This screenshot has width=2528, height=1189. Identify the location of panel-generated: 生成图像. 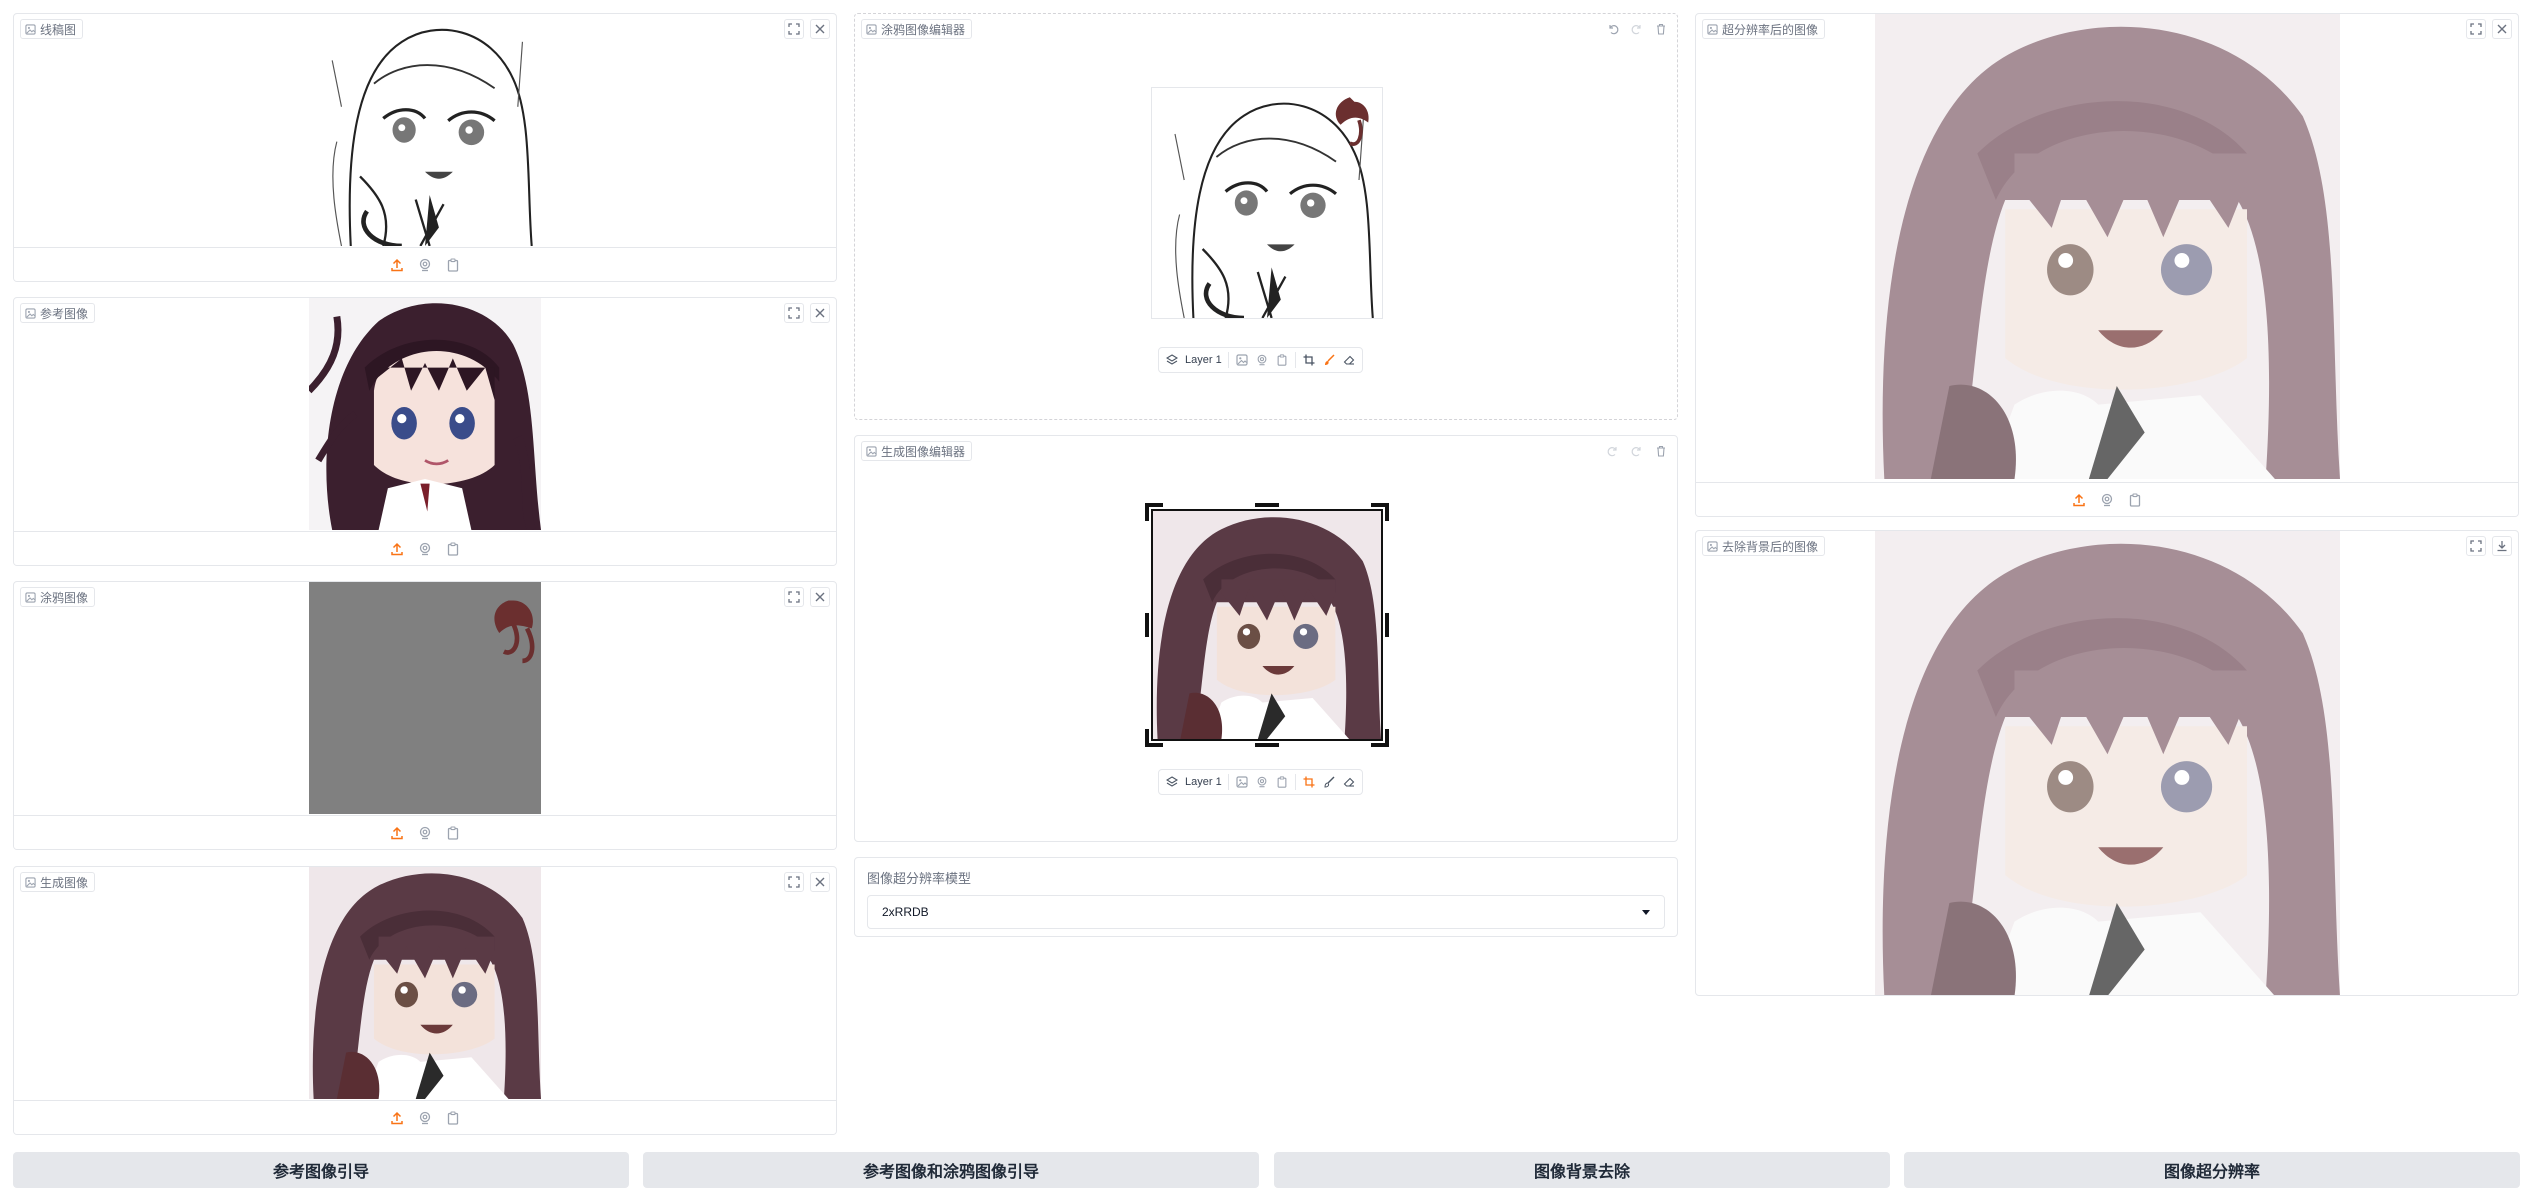
(425, 1000).